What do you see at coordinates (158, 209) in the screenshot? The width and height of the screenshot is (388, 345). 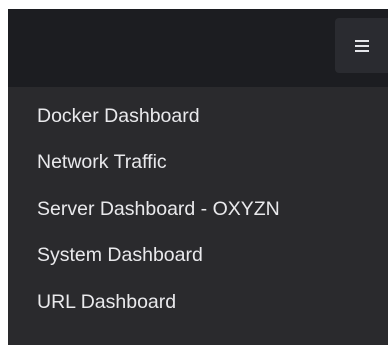 I see `dropdown-item-server-dashboard: Server Dashboard - OXYZN` at bounding box center [158, 209].